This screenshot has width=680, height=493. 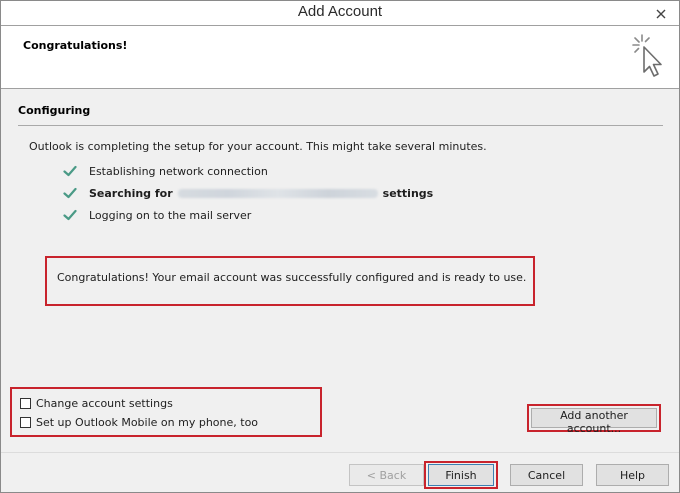 I want to click on close-icon, so click(x=661, y=14).